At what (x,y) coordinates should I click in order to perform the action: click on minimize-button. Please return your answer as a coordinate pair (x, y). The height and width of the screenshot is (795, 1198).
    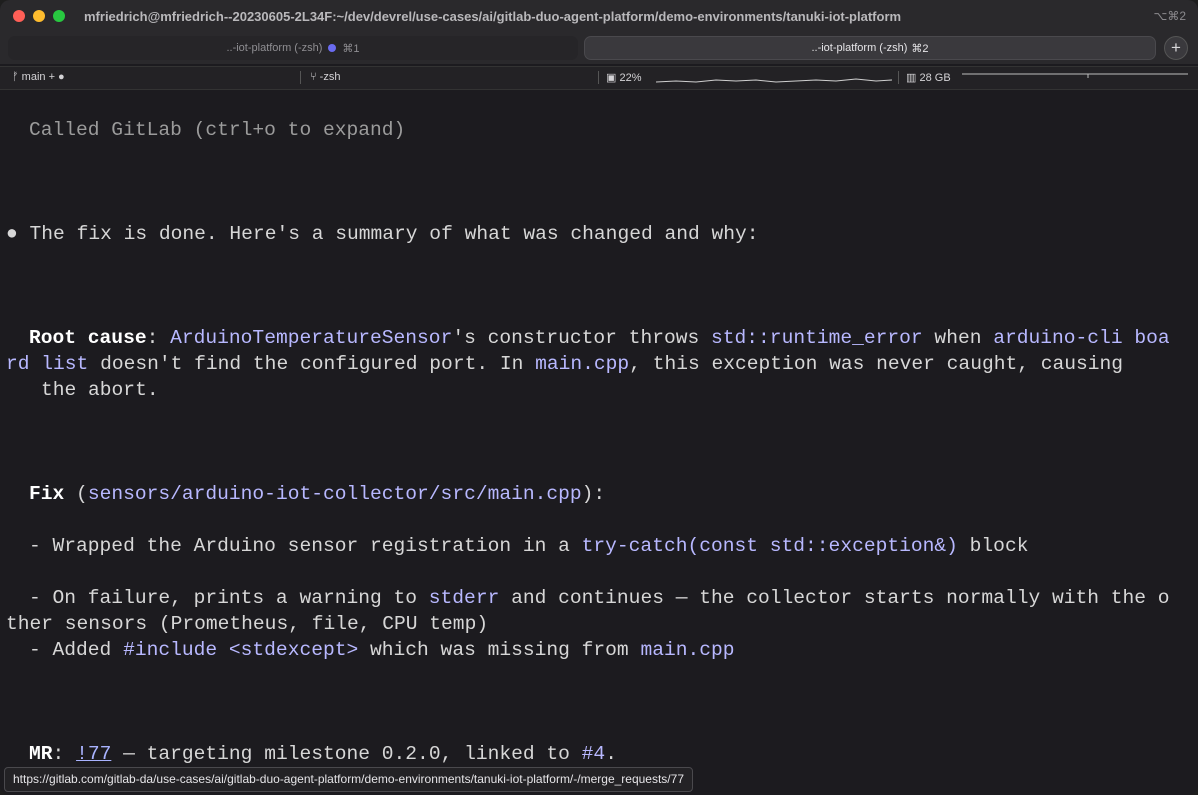
    Looking at the image, I should click on (39, 16).